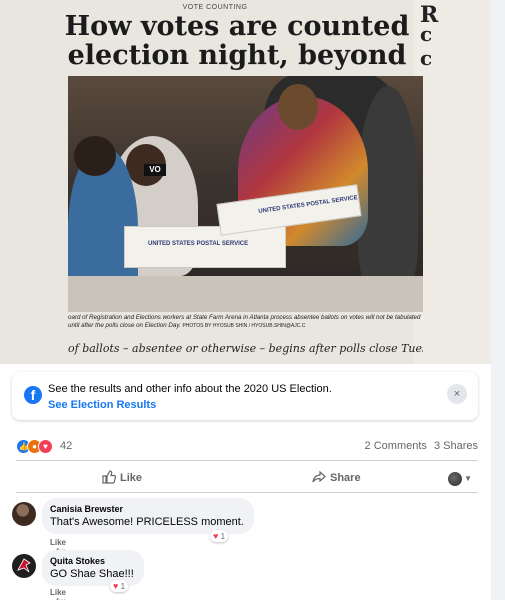  I want to click on left-worker-head, so click(95, 156).